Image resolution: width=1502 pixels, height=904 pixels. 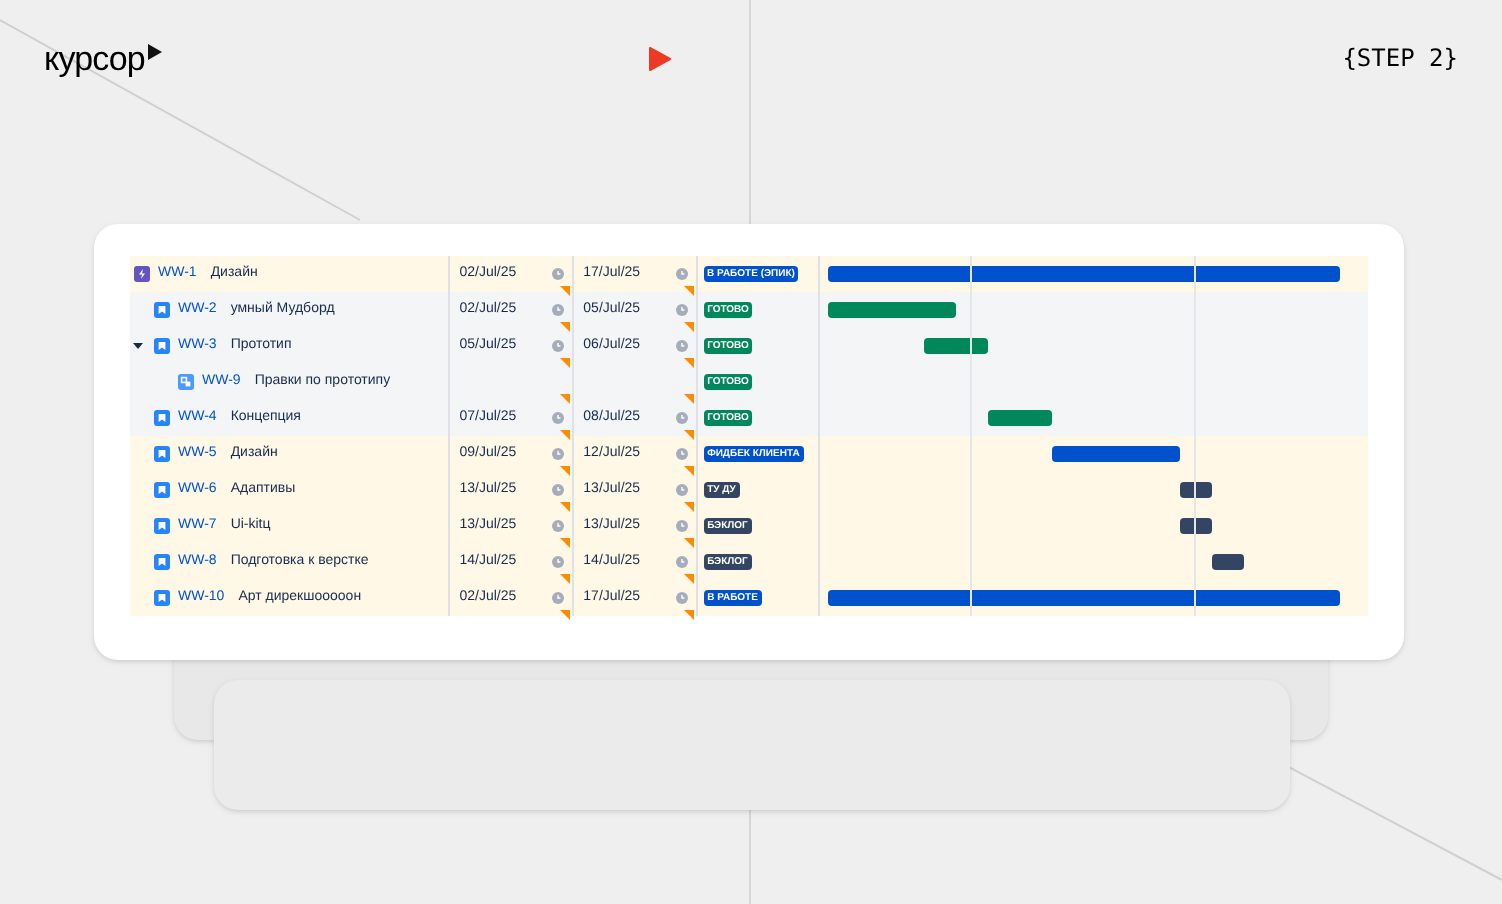 What do you see at coordinates (142, 274) in the screenshot?
I see `lightning-icon` at bounding box center [142, 274].